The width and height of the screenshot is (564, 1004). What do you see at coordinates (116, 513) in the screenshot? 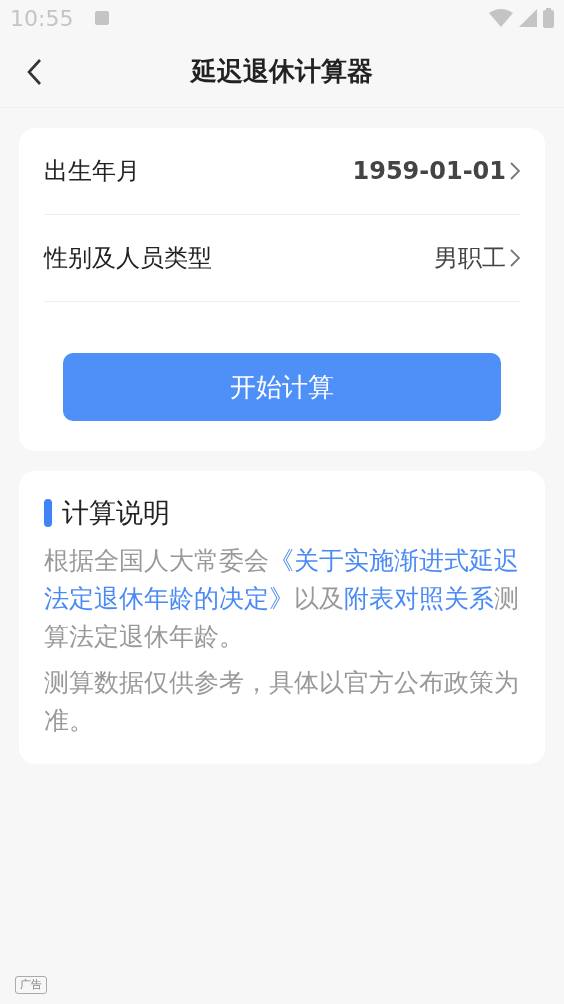
I see `section-title: 计算说明` at bounding box center [116, 513].